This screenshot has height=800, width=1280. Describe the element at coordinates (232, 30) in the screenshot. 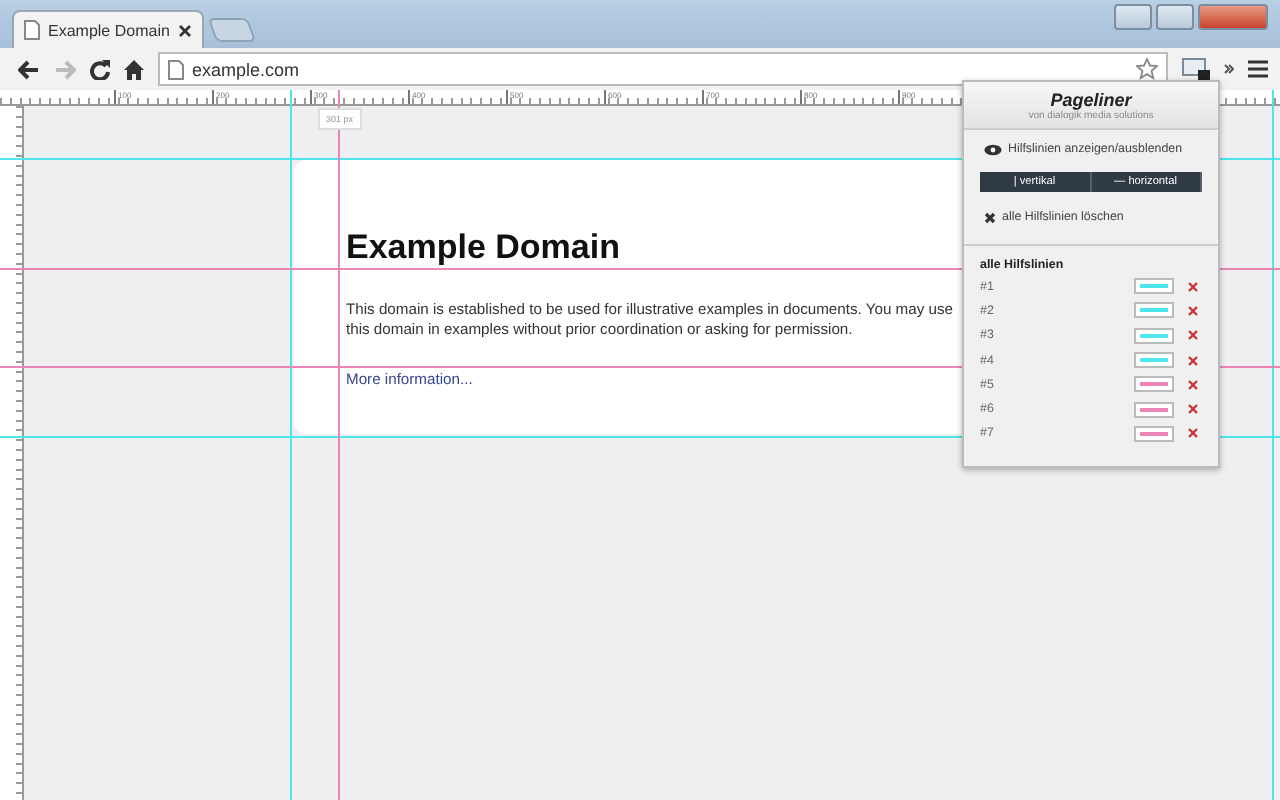

I see `new-tab-button` at that location.